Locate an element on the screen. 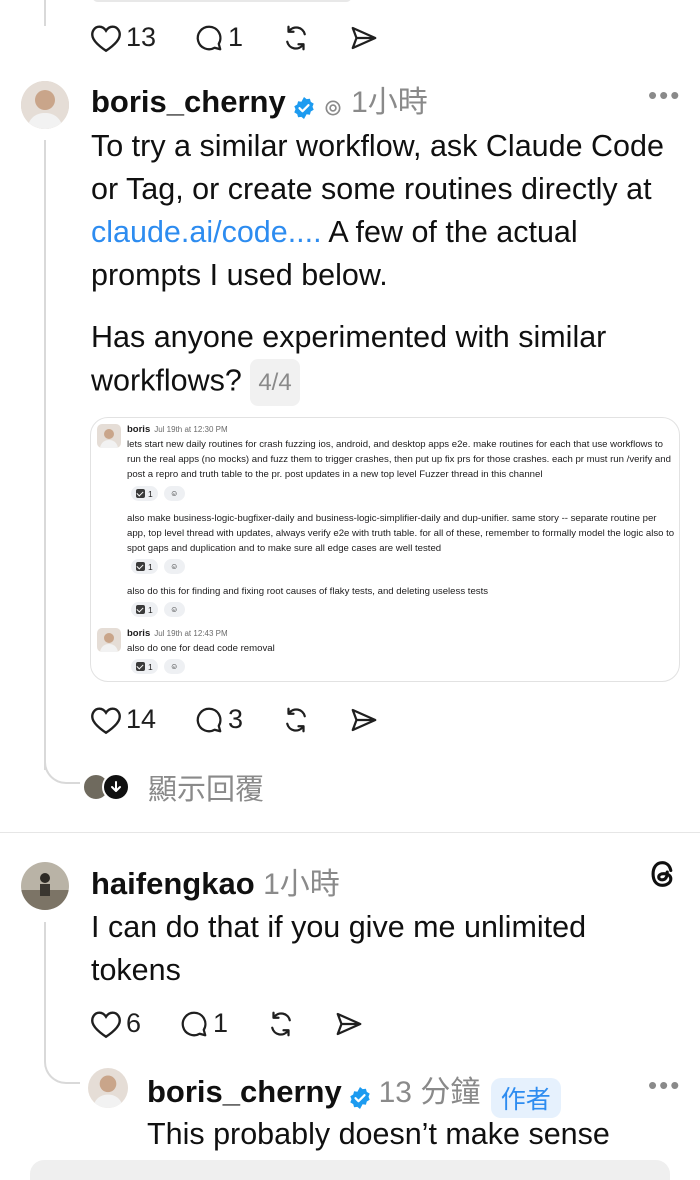 The width and height of the screenshot is (700, 1180). like-button: 13 is located at coordinates (123, 37).